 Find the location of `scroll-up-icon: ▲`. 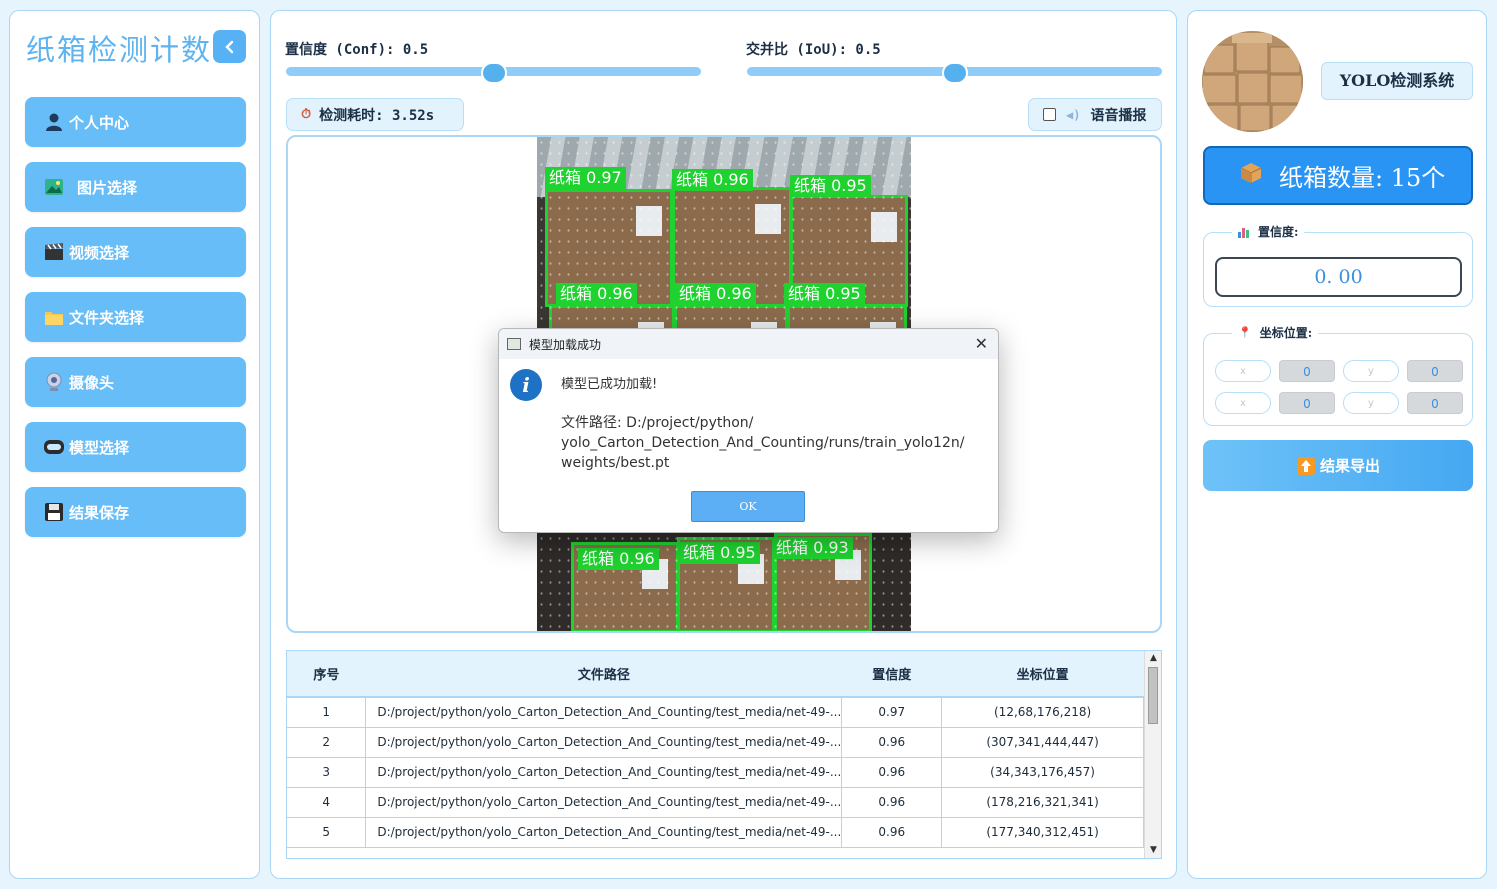

scroll-up-icon: ▲ is located at coordinates (1153, 658).